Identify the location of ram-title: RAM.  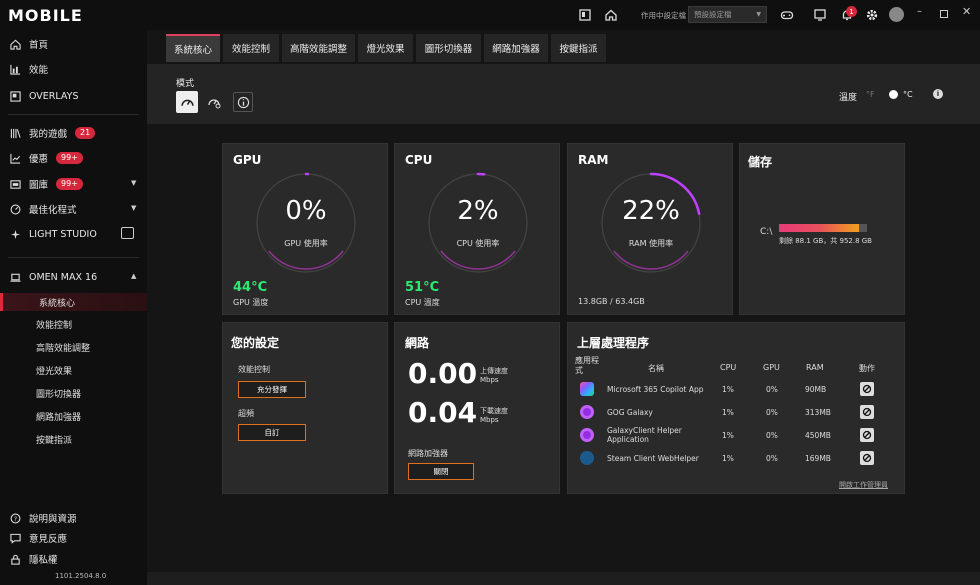
(593, 160).